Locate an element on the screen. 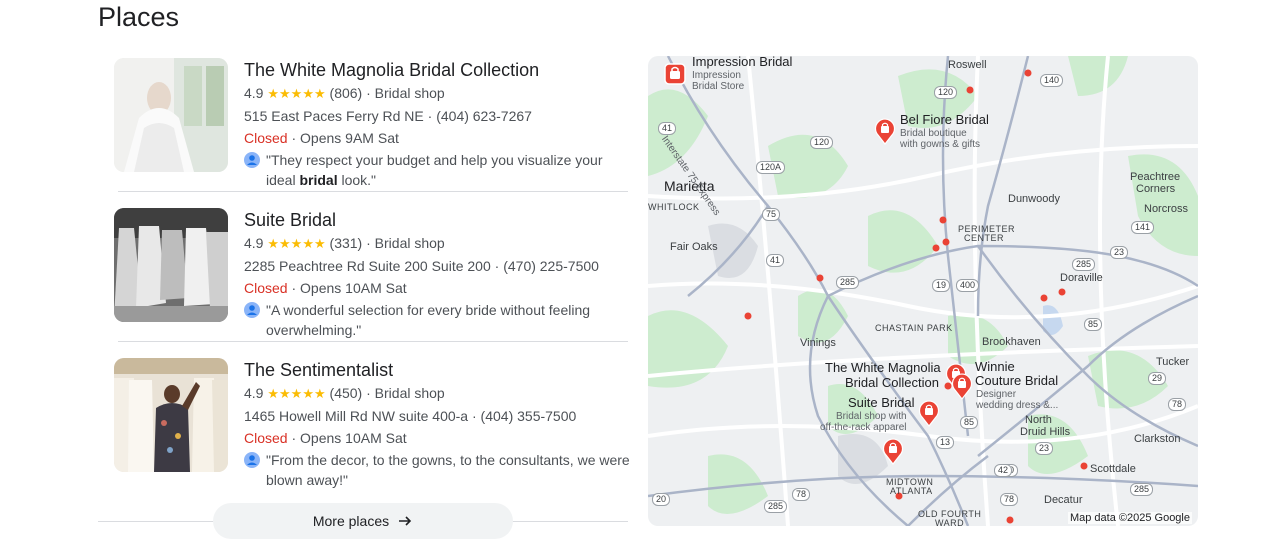 The width and height of the screenshot is (1280, 539). map-place-label: Bel Fiore Bridal is located at coordinates (944, 119).